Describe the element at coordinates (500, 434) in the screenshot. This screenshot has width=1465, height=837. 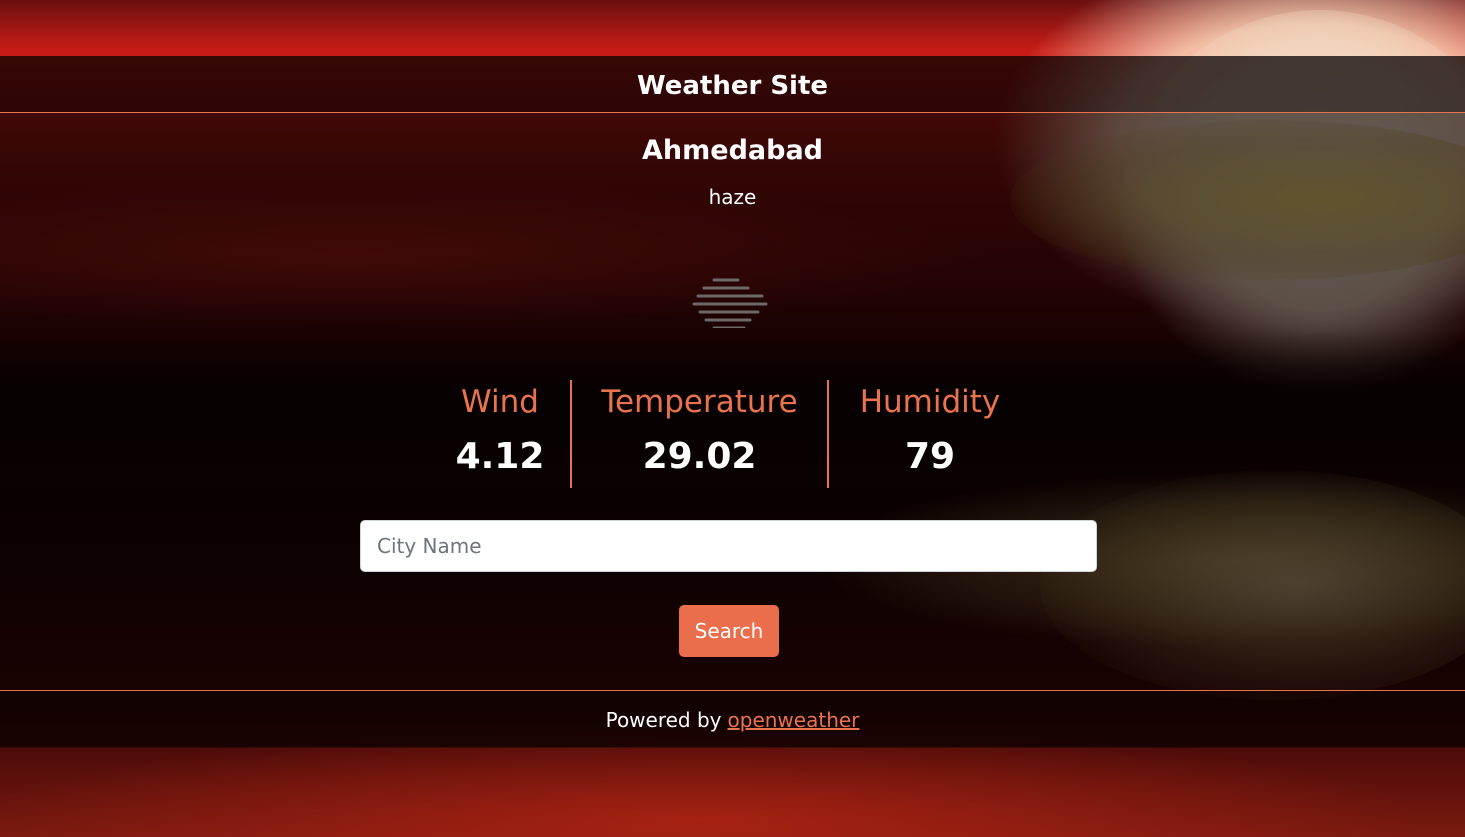
I see `wind-stat: Wind 4.12` at that location.